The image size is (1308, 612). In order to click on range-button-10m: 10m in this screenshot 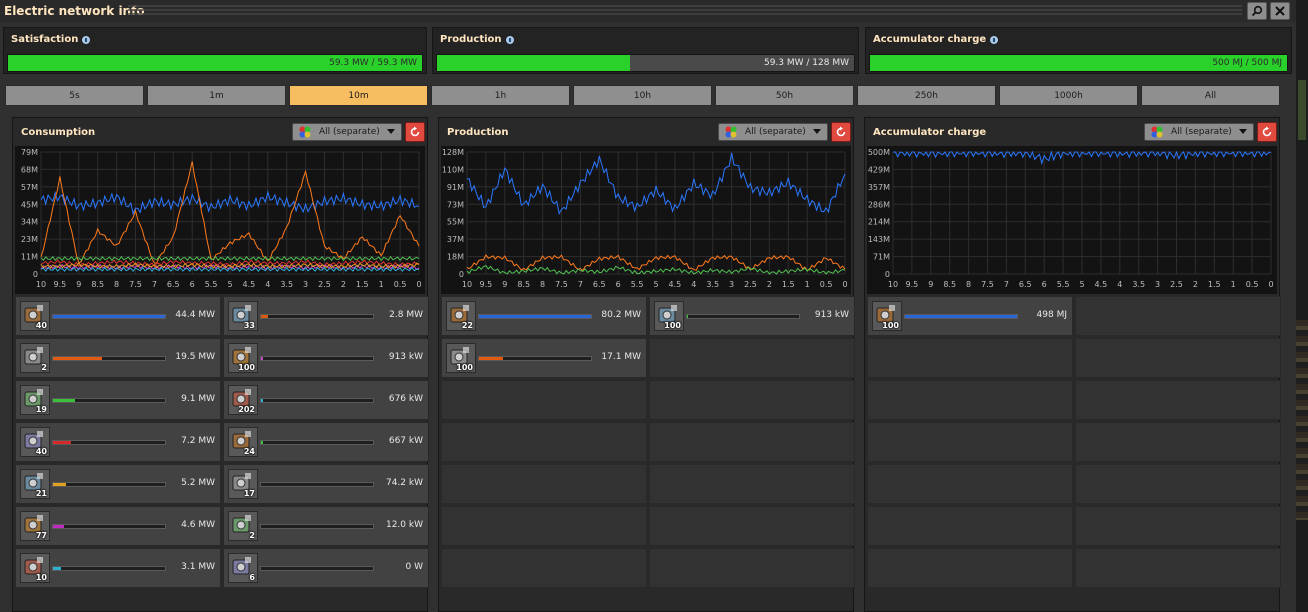, I will do `click(358, 95)`.